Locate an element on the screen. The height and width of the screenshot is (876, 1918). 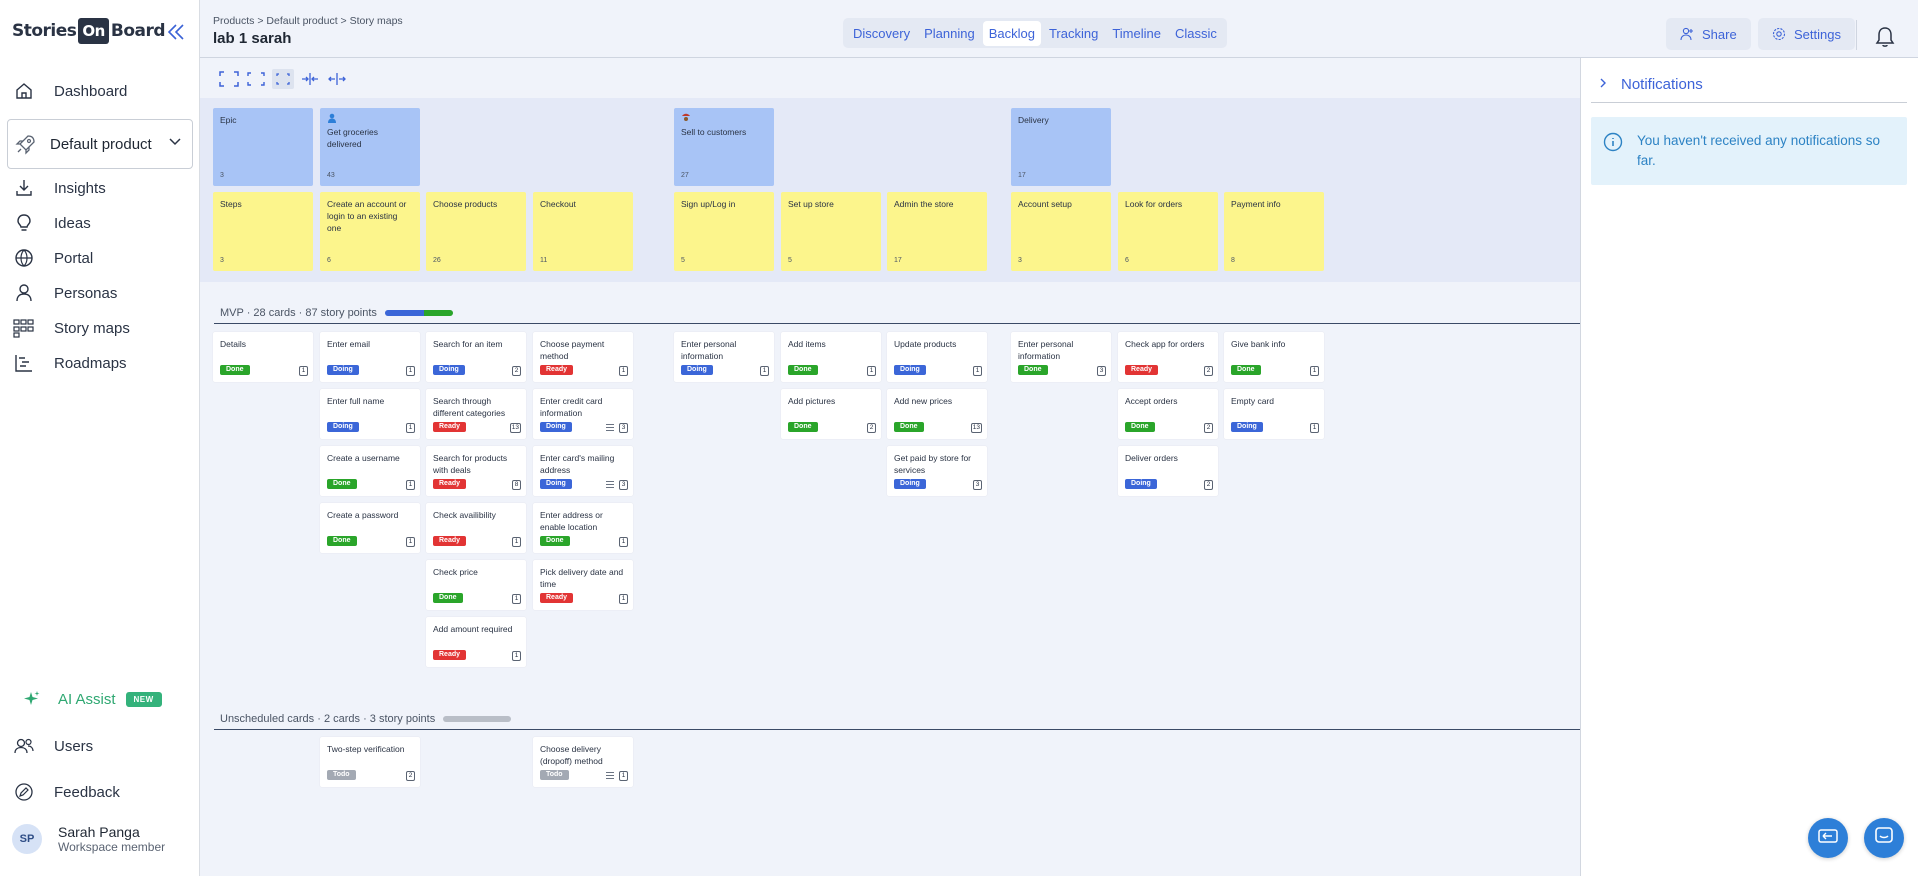
step-card: Admin the store 17 is located at coordinates (937, 231).